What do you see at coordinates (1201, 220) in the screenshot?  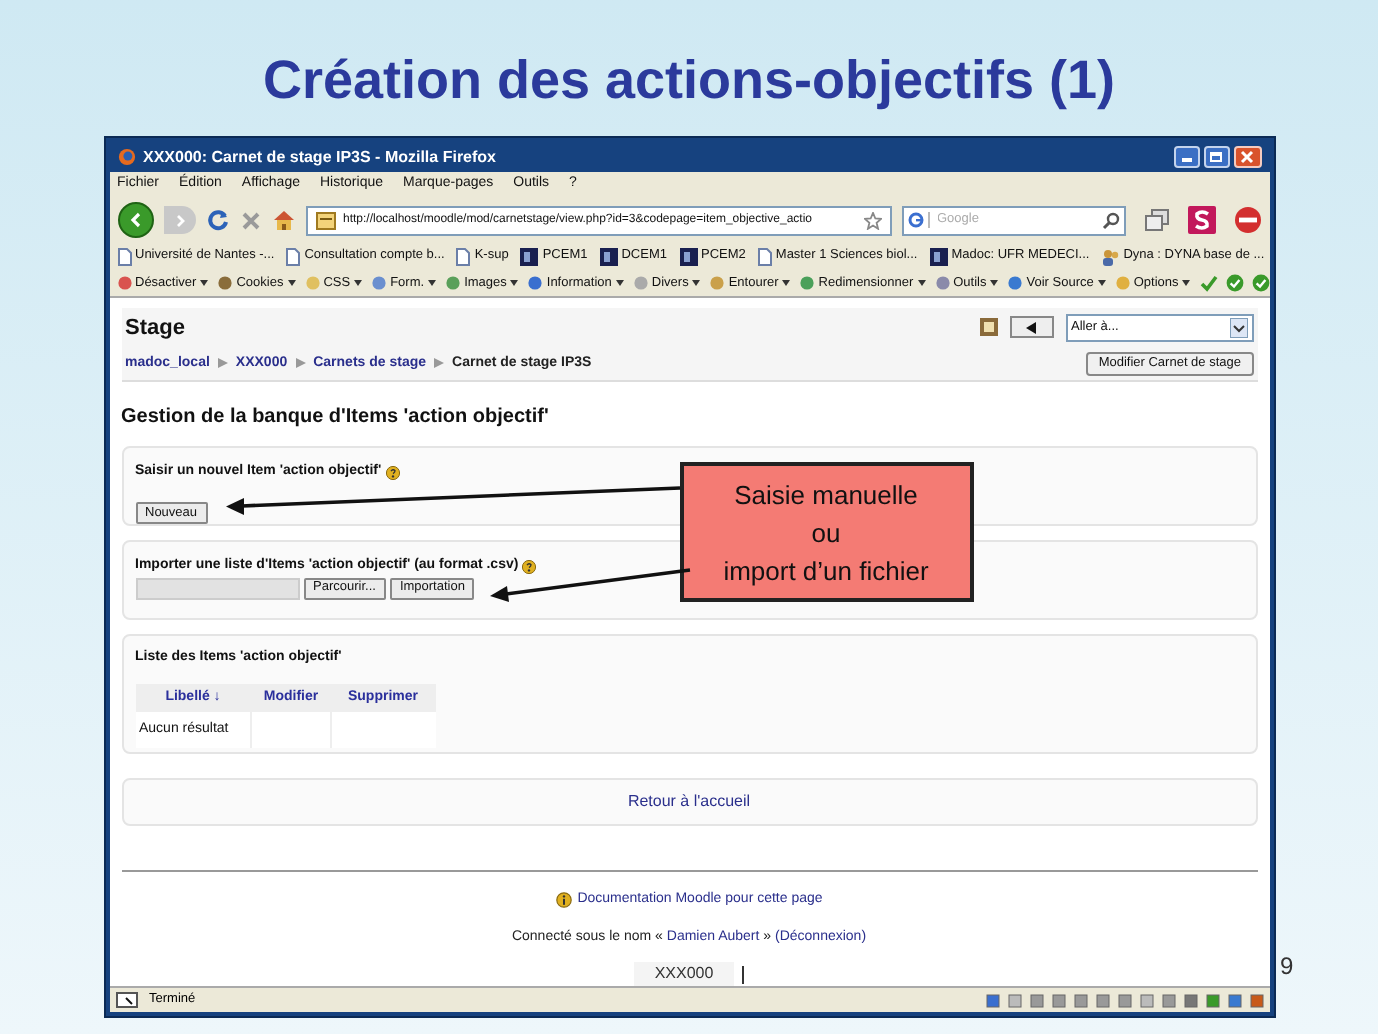 I see `letter-s-icon` at bounding box center [1201, 220].